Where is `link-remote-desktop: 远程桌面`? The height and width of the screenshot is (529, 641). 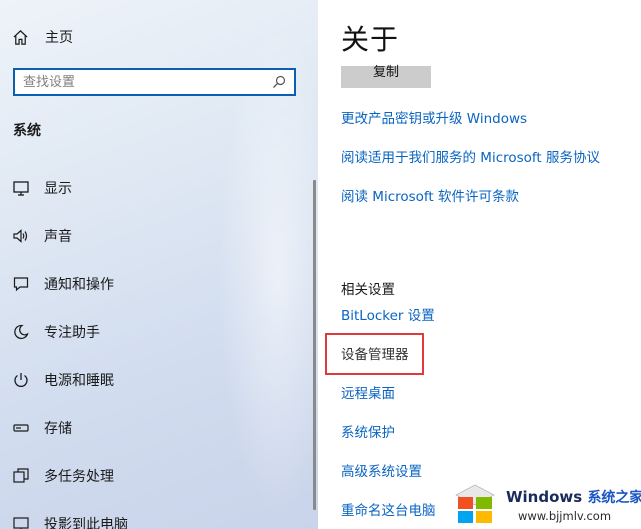
link-remote-desktop: 远程桌面 is located at coordinates (368, 392).